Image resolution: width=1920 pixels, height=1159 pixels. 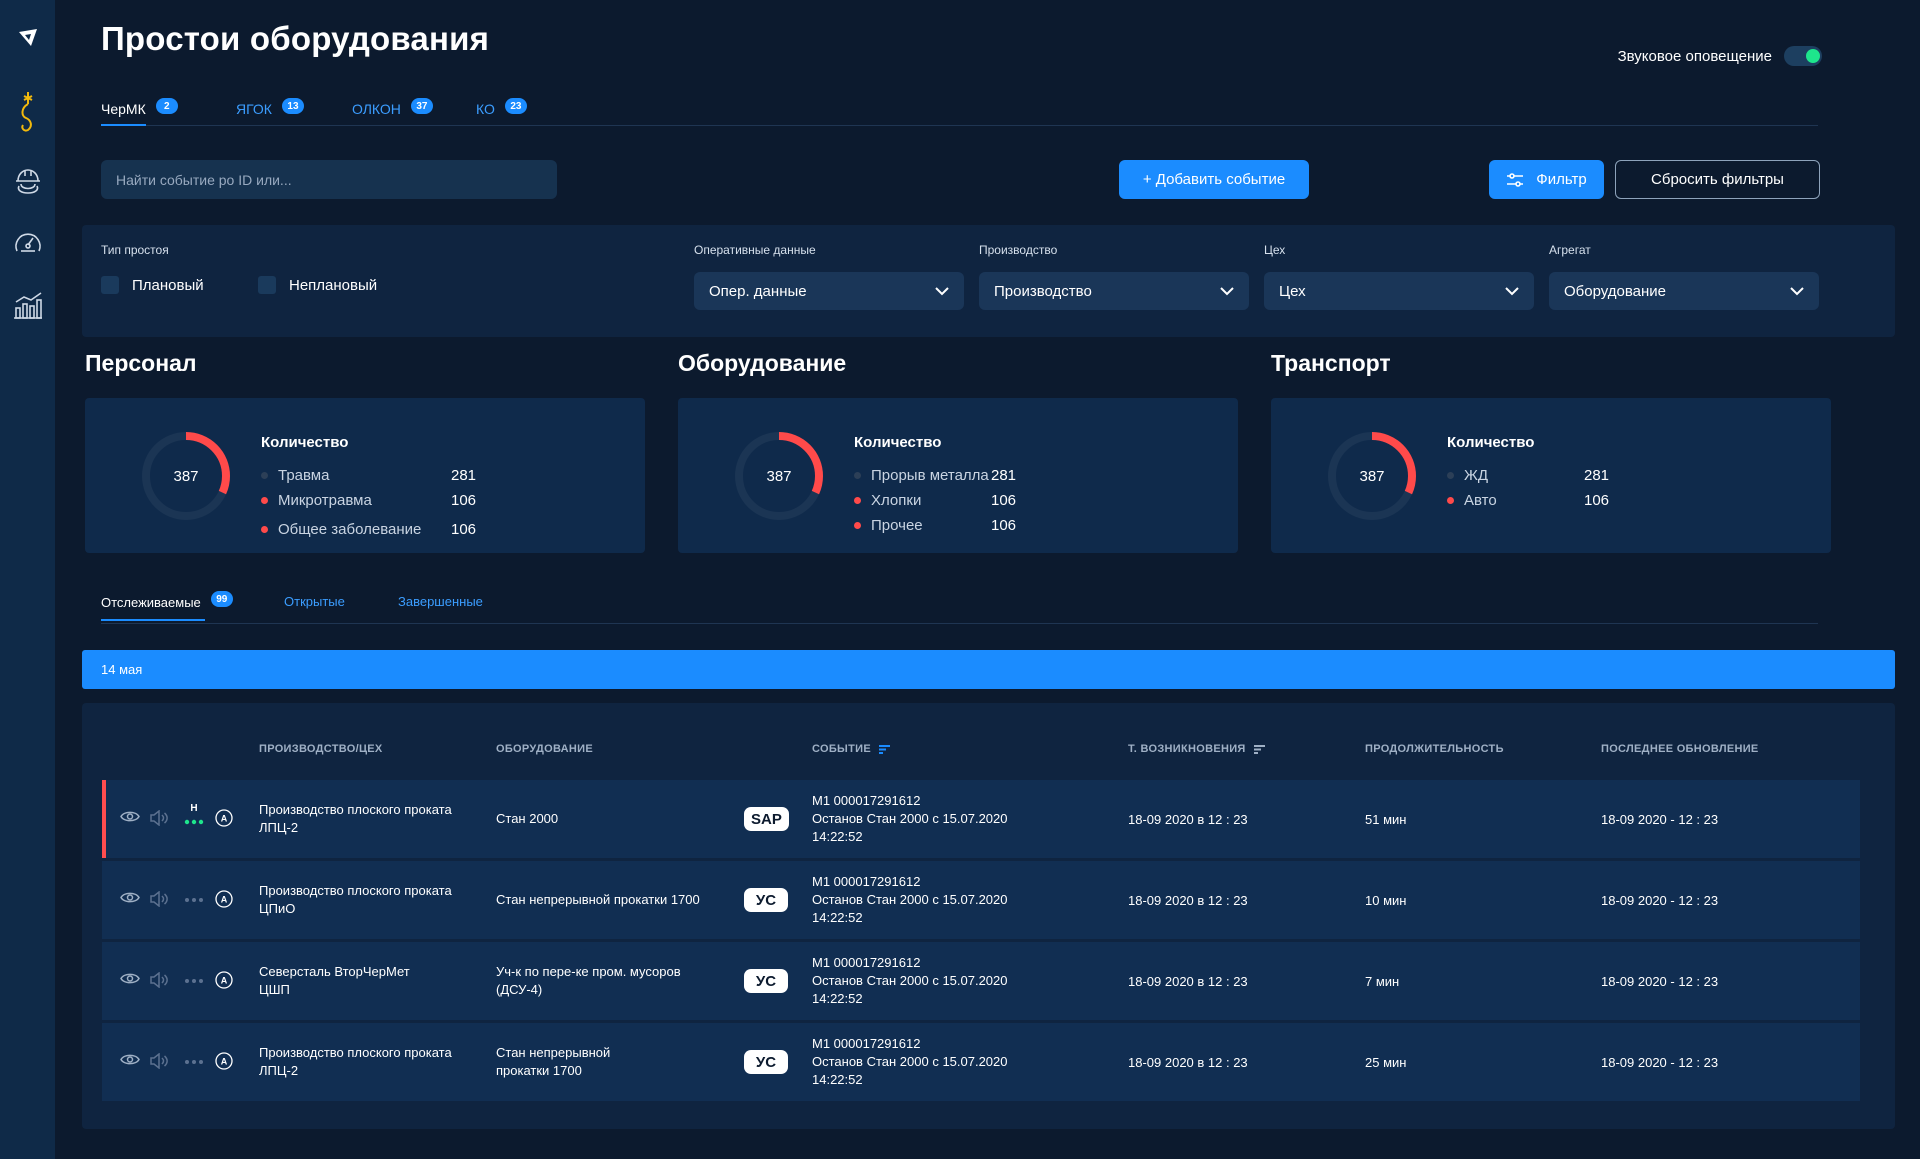 What do you see at coordinates (1196, 749) in the screenshot?
I see `column-header-time: Т. ВОЗНИКНОВЕНИЯ` at bounding box center [1196, 749].